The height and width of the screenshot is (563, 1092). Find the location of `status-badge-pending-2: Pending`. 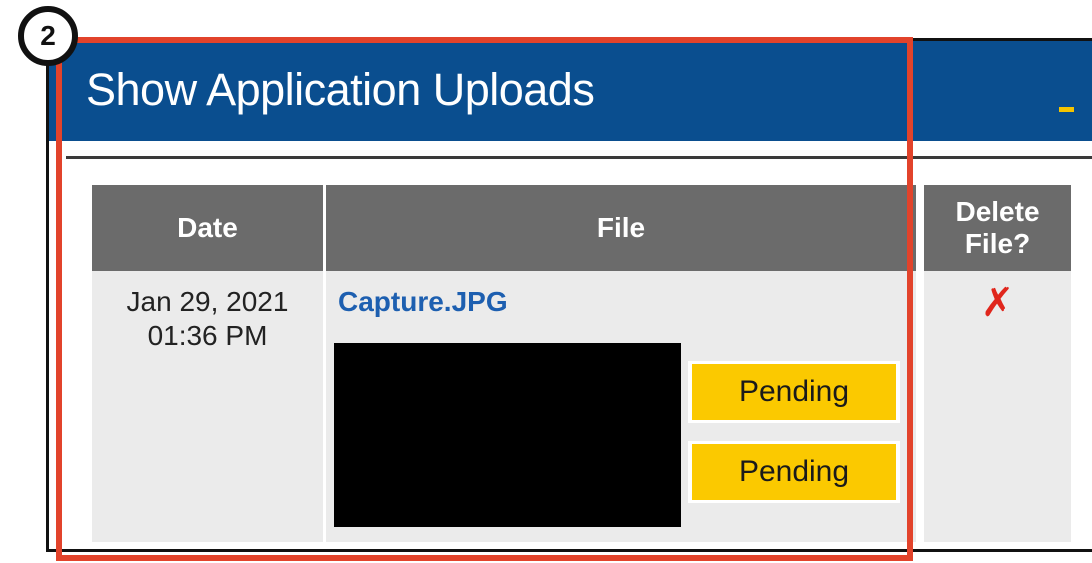

status-badge-pending-2: Pending is located at coordinates (794, 472).